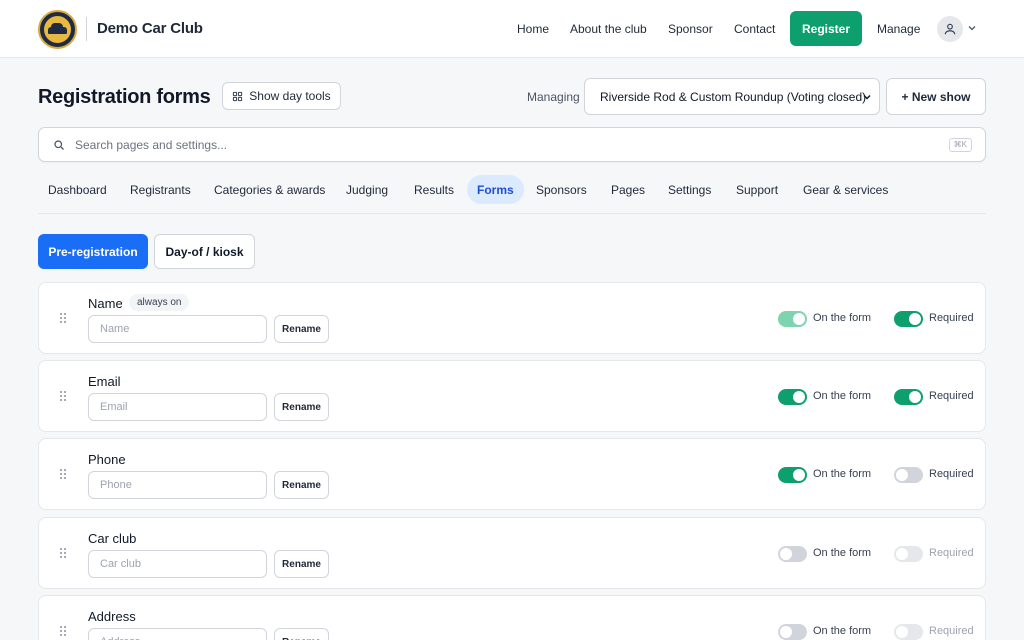 The height and width of the screenshot is (640, 1024). What do you see at coordinates (77, 189) in the screenshot?
I see `tab-dashboard: Dashboard` at bounding box center [77, 189].